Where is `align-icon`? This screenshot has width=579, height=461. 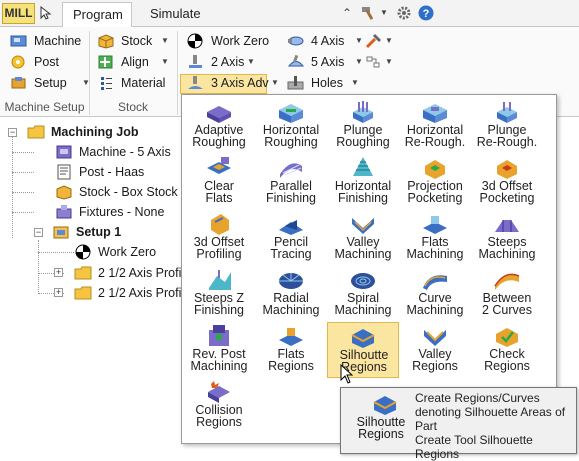
align-icon is located at coordinates (105, 62).